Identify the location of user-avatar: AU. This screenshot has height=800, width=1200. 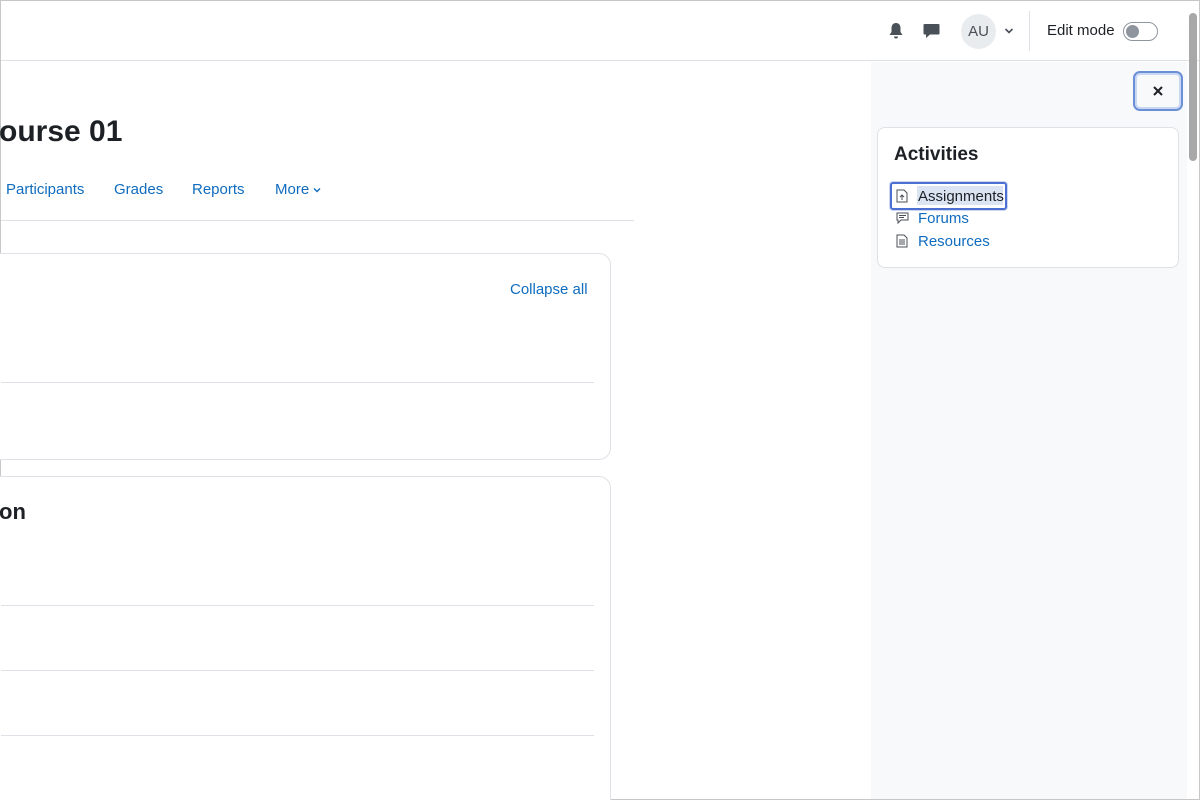
(978, 31).